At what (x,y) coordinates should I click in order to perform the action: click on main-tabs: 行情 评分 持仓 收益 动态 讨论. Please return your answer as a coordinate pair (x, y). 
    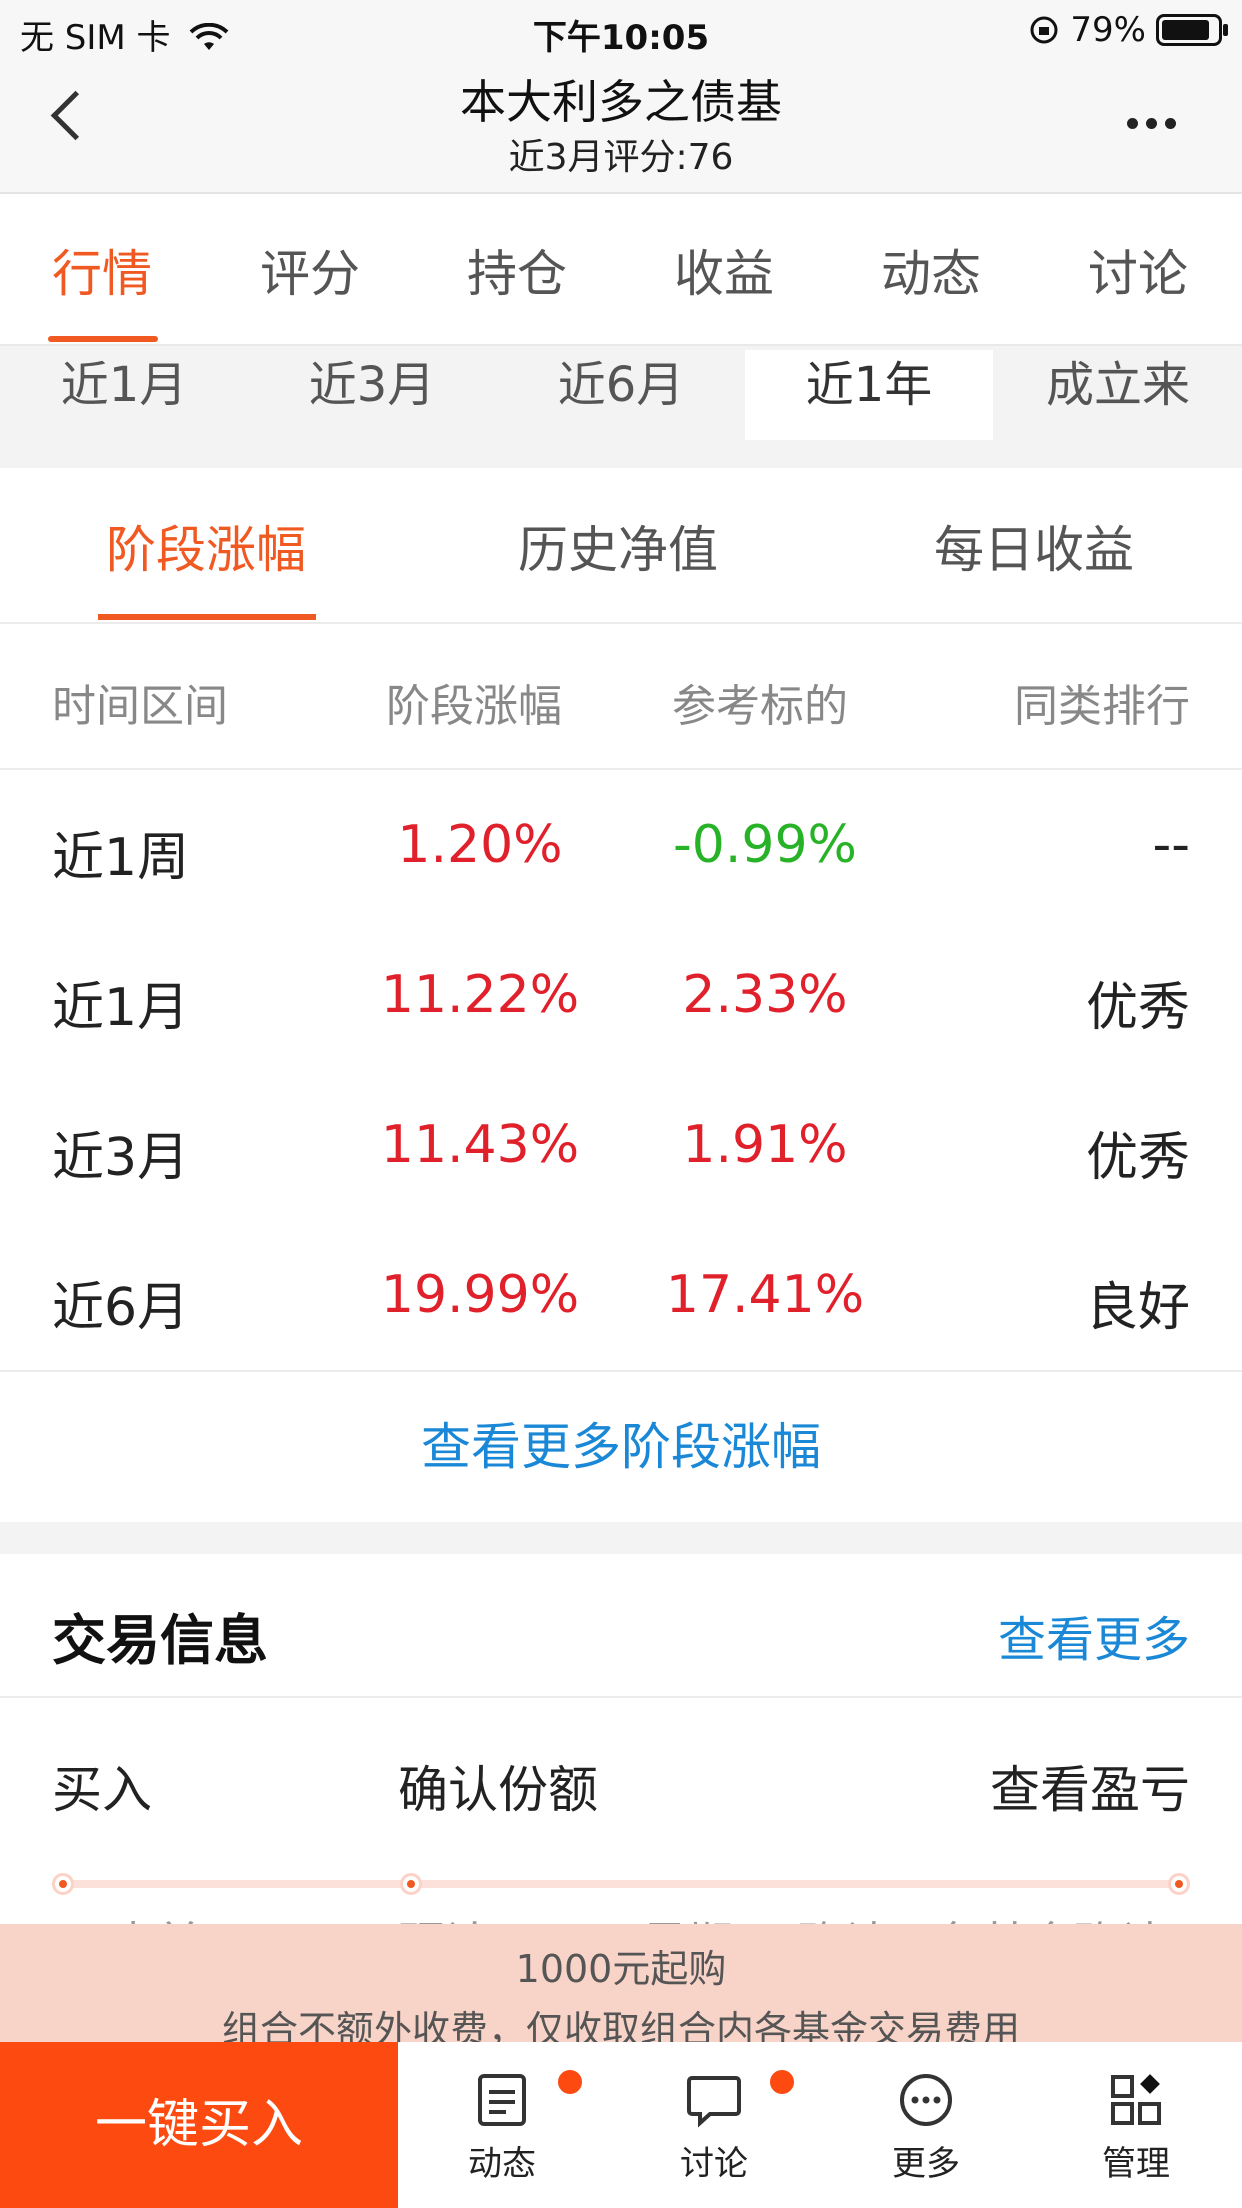
    Looking at the image, I should click on (621, 270).